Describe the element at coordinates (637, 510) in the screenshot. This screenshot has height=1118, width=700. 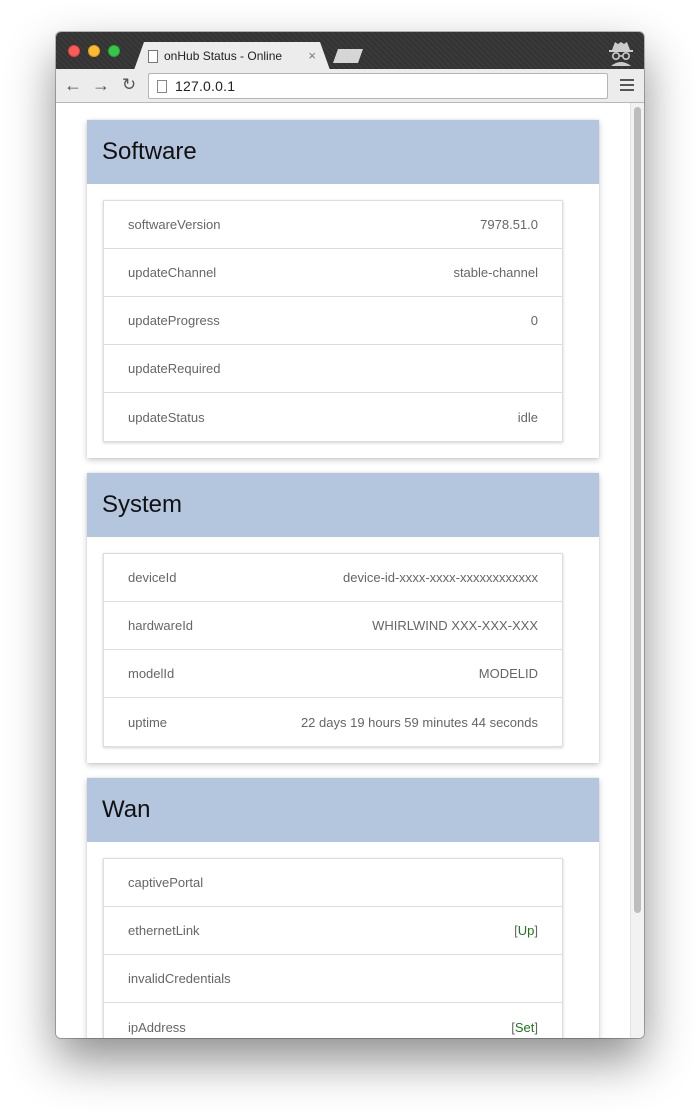
I see `scrollbar-thumb` at that location.